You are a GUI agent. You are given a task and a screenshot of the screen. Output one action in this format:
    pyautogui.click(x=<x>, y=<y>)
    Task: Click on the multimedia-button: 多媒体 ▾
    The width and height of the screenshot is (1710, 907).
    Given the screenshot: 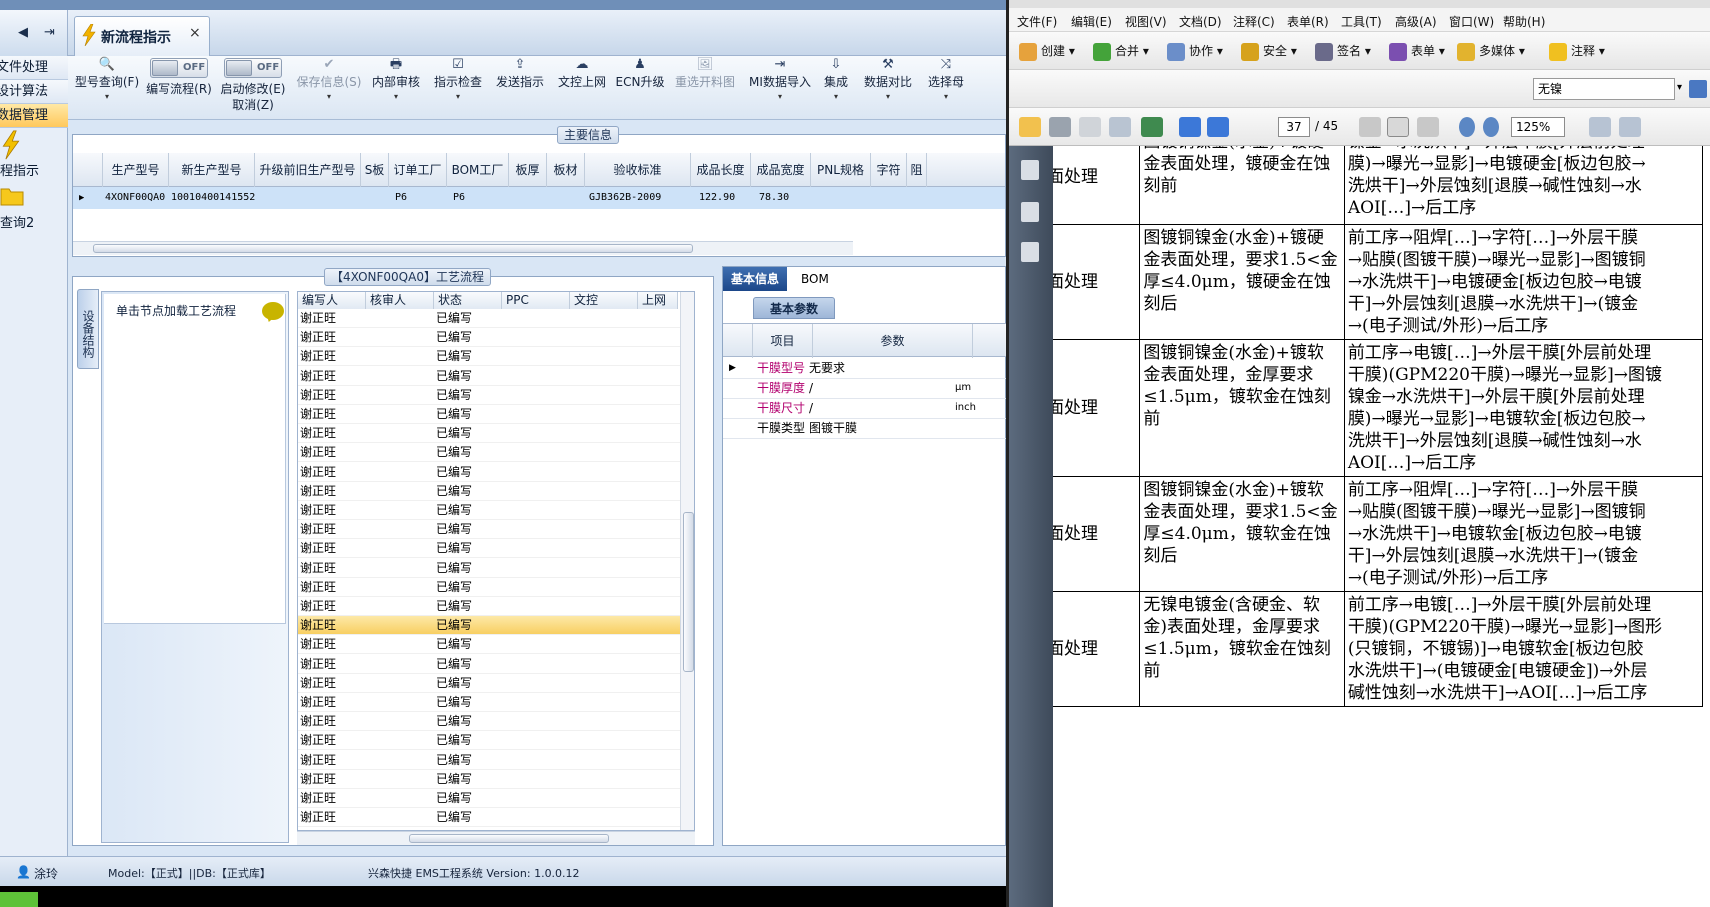 What is the action you would take?
    pyautogui.click(x=1491, y=51)
    